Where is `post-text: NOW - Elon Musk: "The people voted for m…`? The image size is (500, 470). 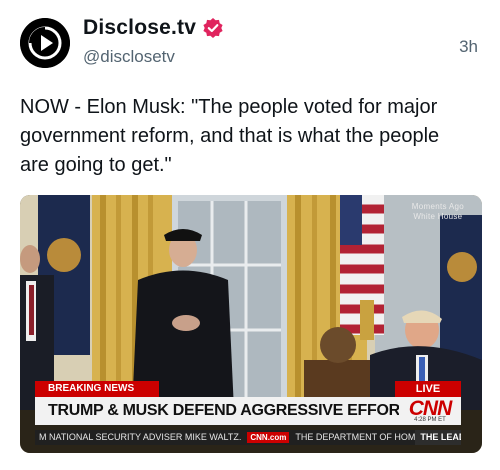
post-text: NOW - Elon Musk: "The people voted for m… is located at coordinates (230, 136).